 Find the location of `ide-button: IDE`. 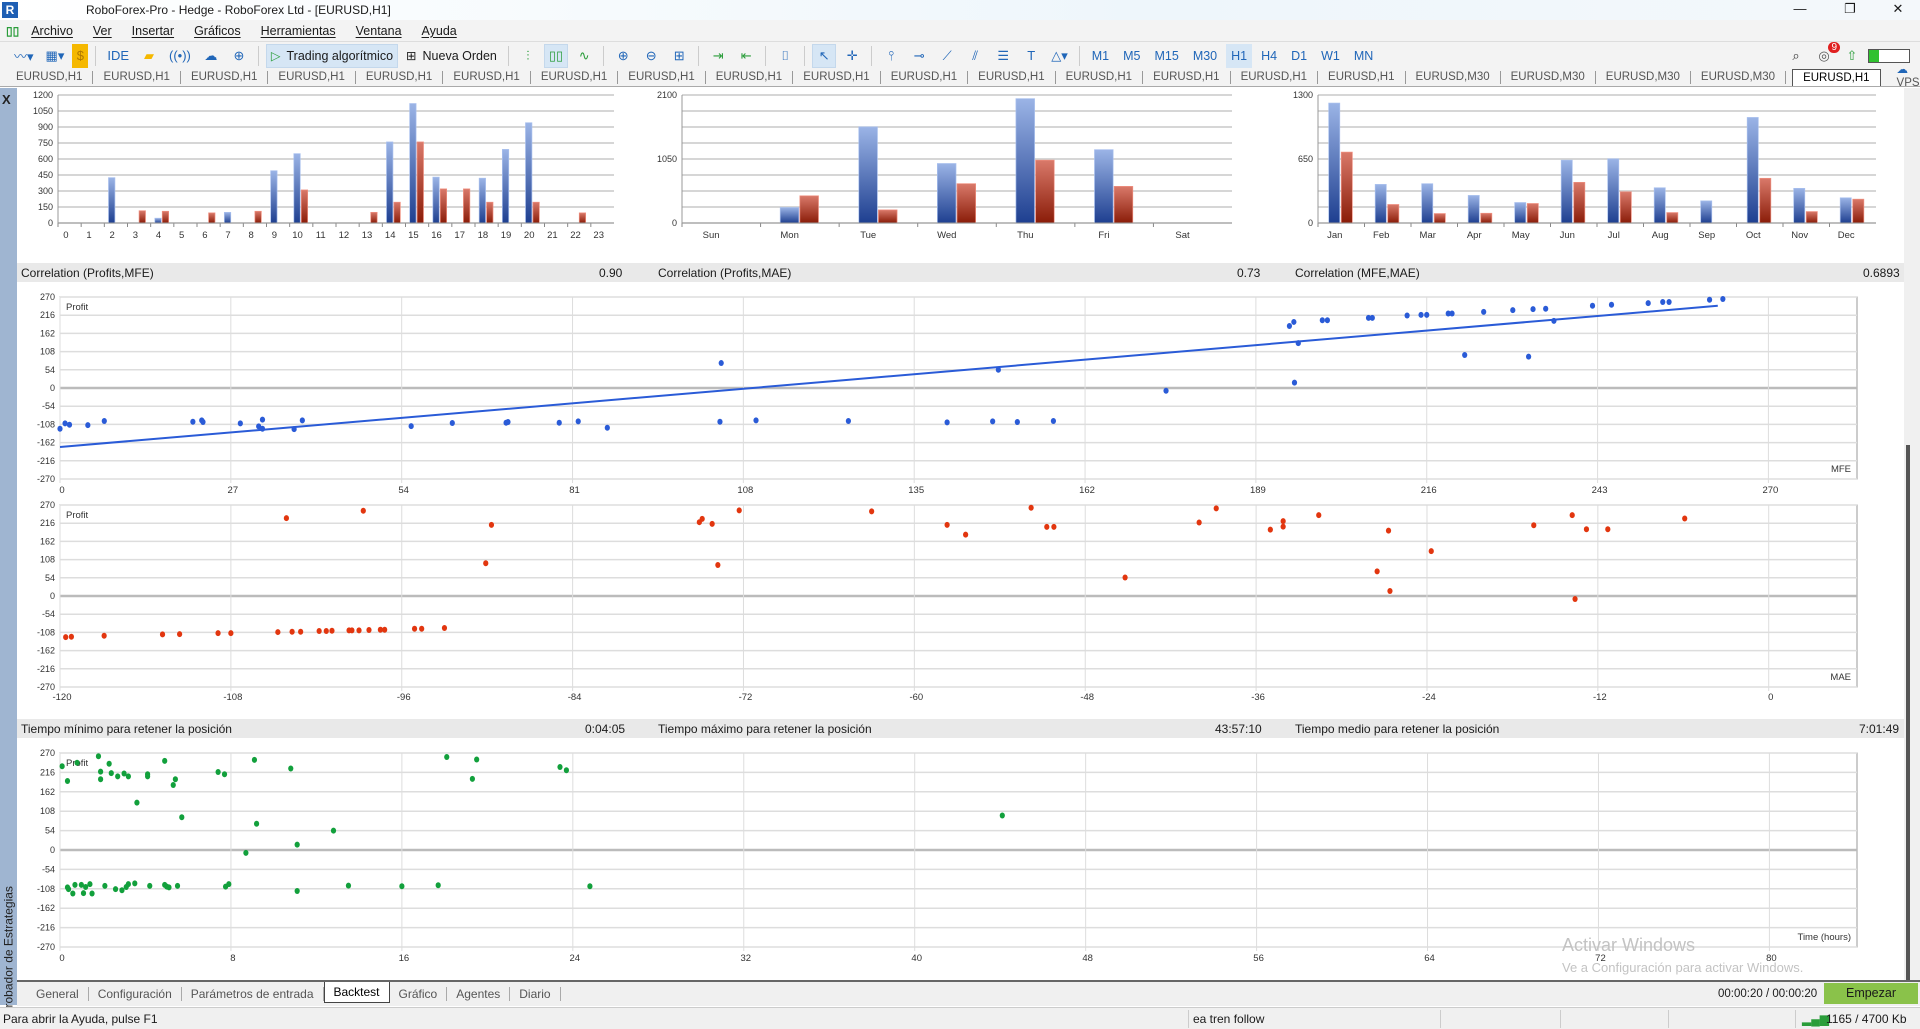

ide-button: IDE is located at coordinates (118, 56).